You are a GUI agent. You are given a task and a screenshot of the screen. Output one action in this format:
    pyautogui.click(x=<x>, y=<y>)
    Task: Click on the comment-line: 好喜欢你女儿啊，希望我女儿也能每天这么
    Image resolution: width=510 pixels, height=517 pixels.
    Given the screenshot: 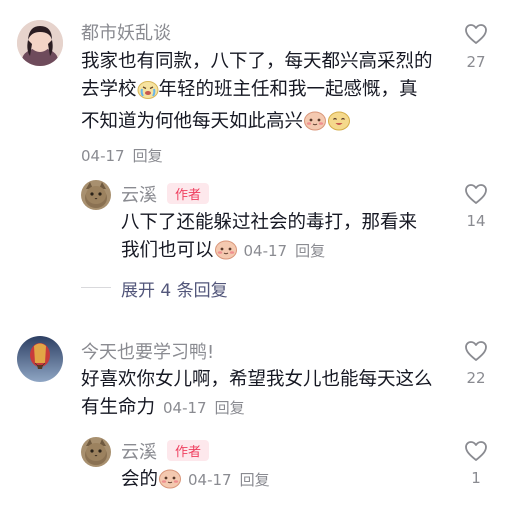 What is the action you would take?
    pyautogui.click(x=257, y=379)
    